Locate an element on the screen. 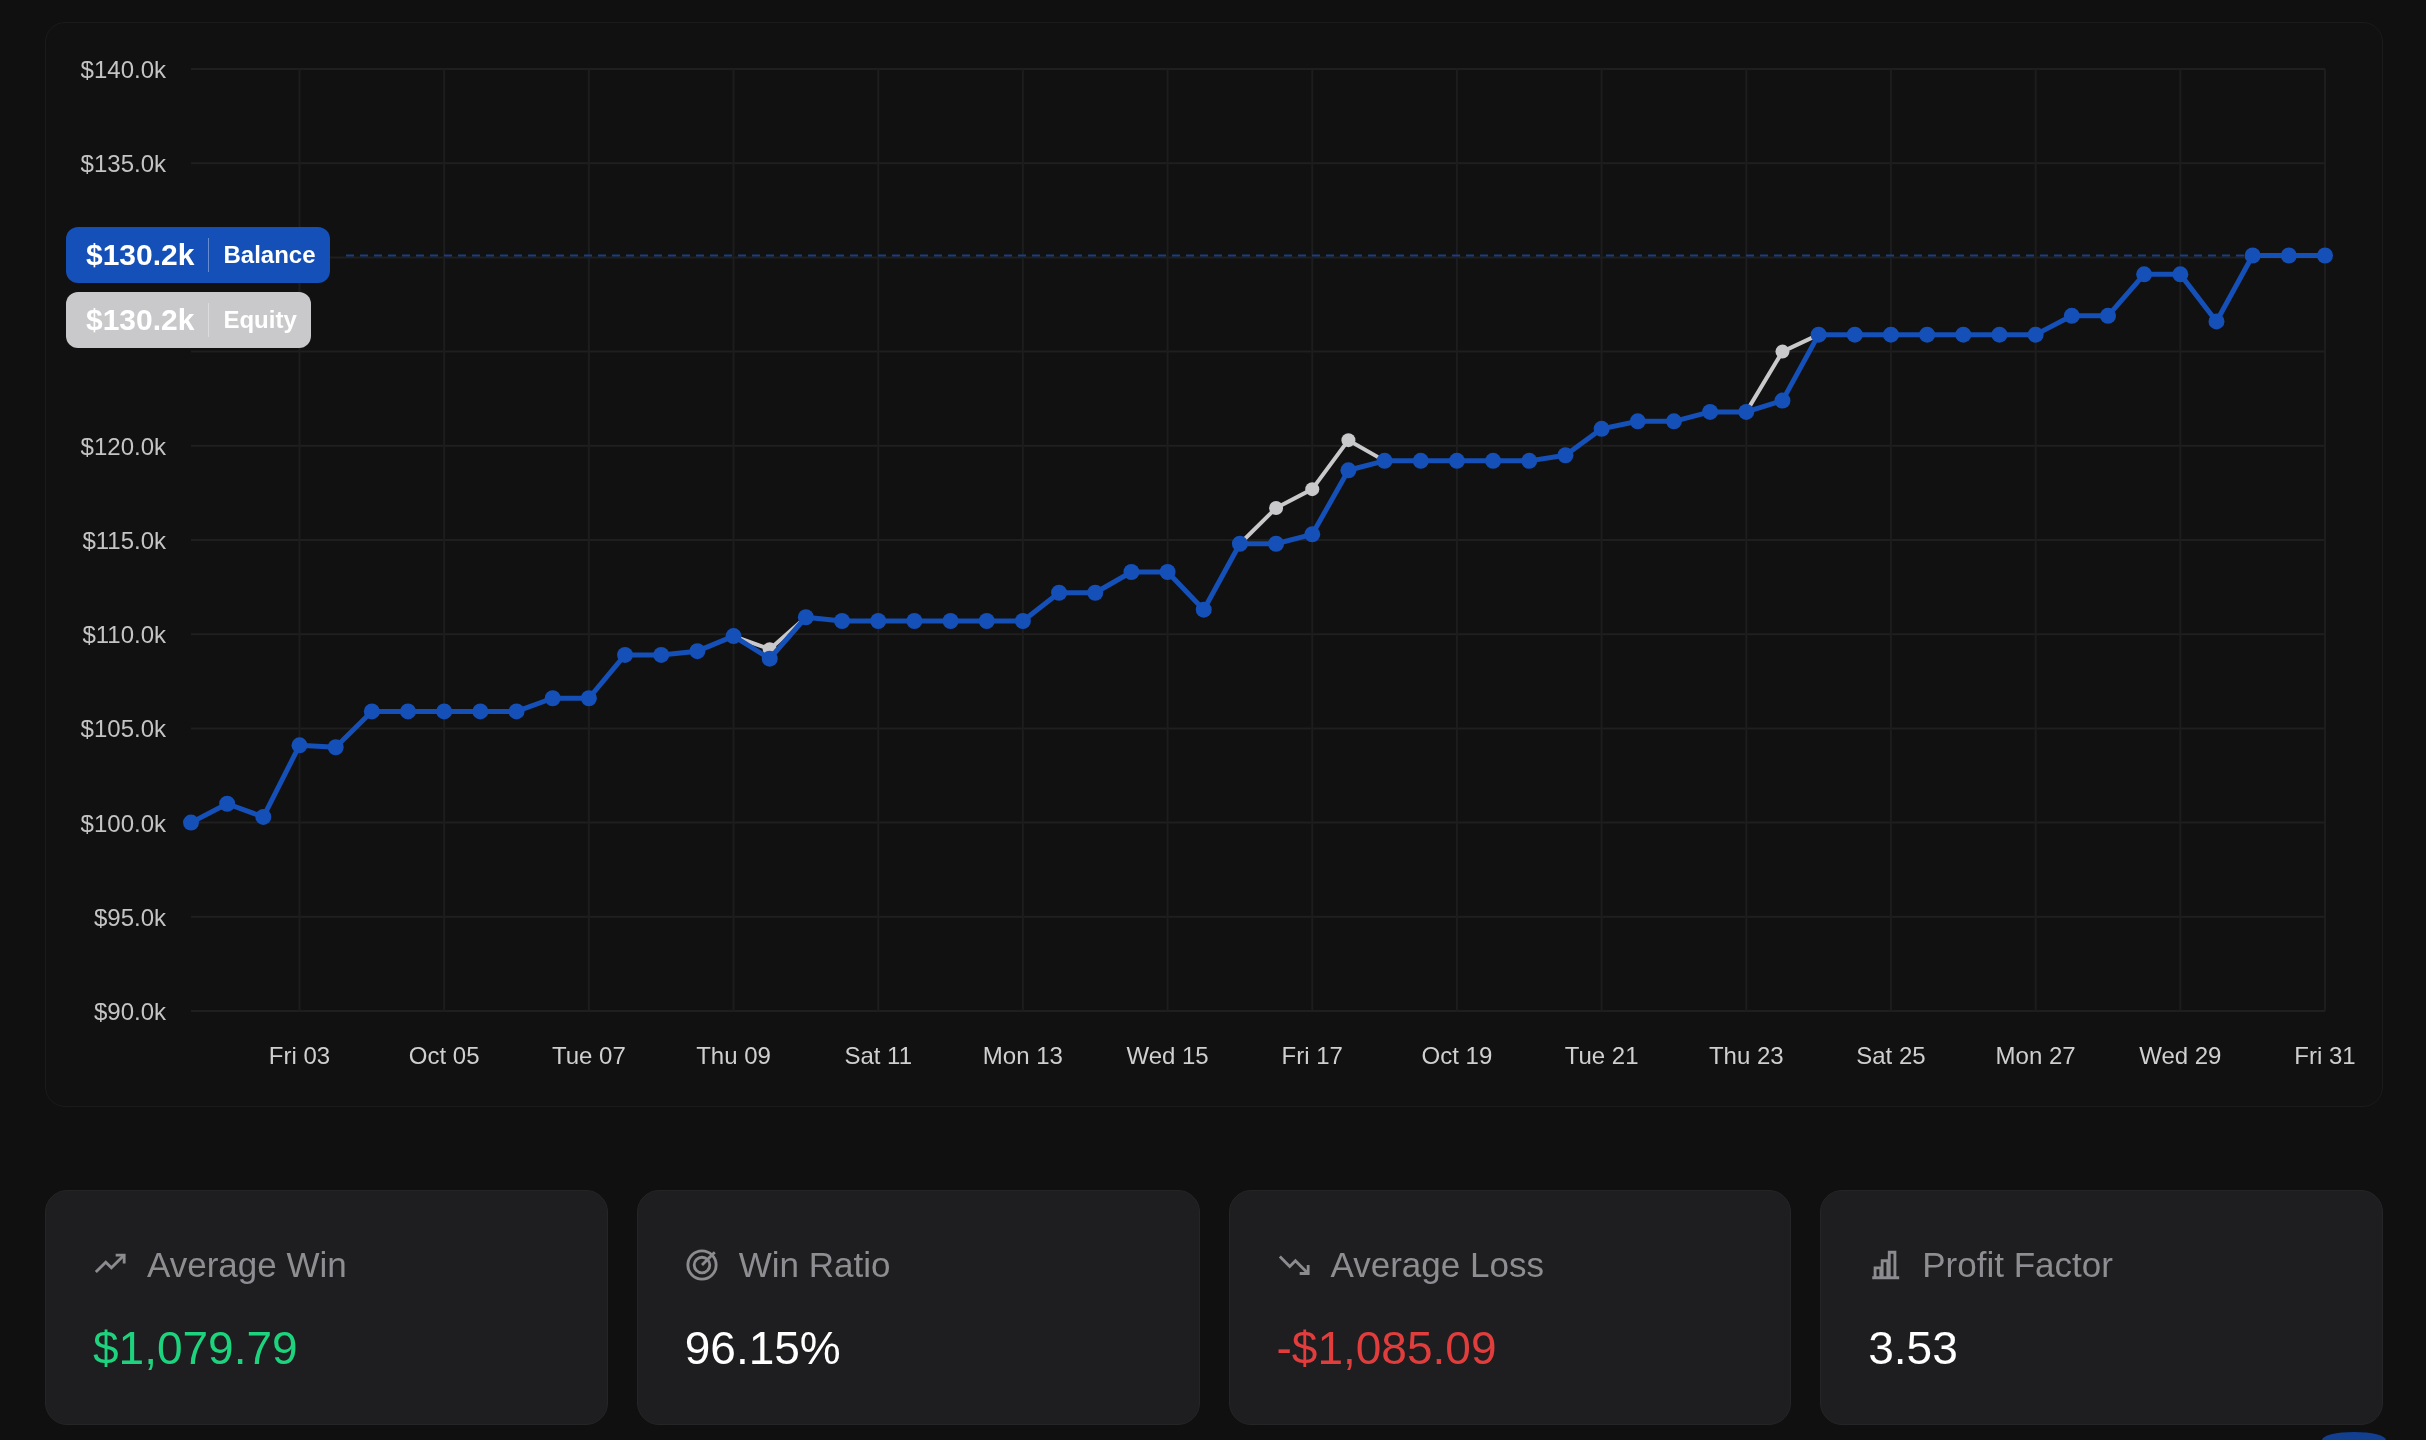 Image resolution: width=2426 pixels, height=1440 pixels. badge-value: $130.2k is located at coordinates (148, 255).